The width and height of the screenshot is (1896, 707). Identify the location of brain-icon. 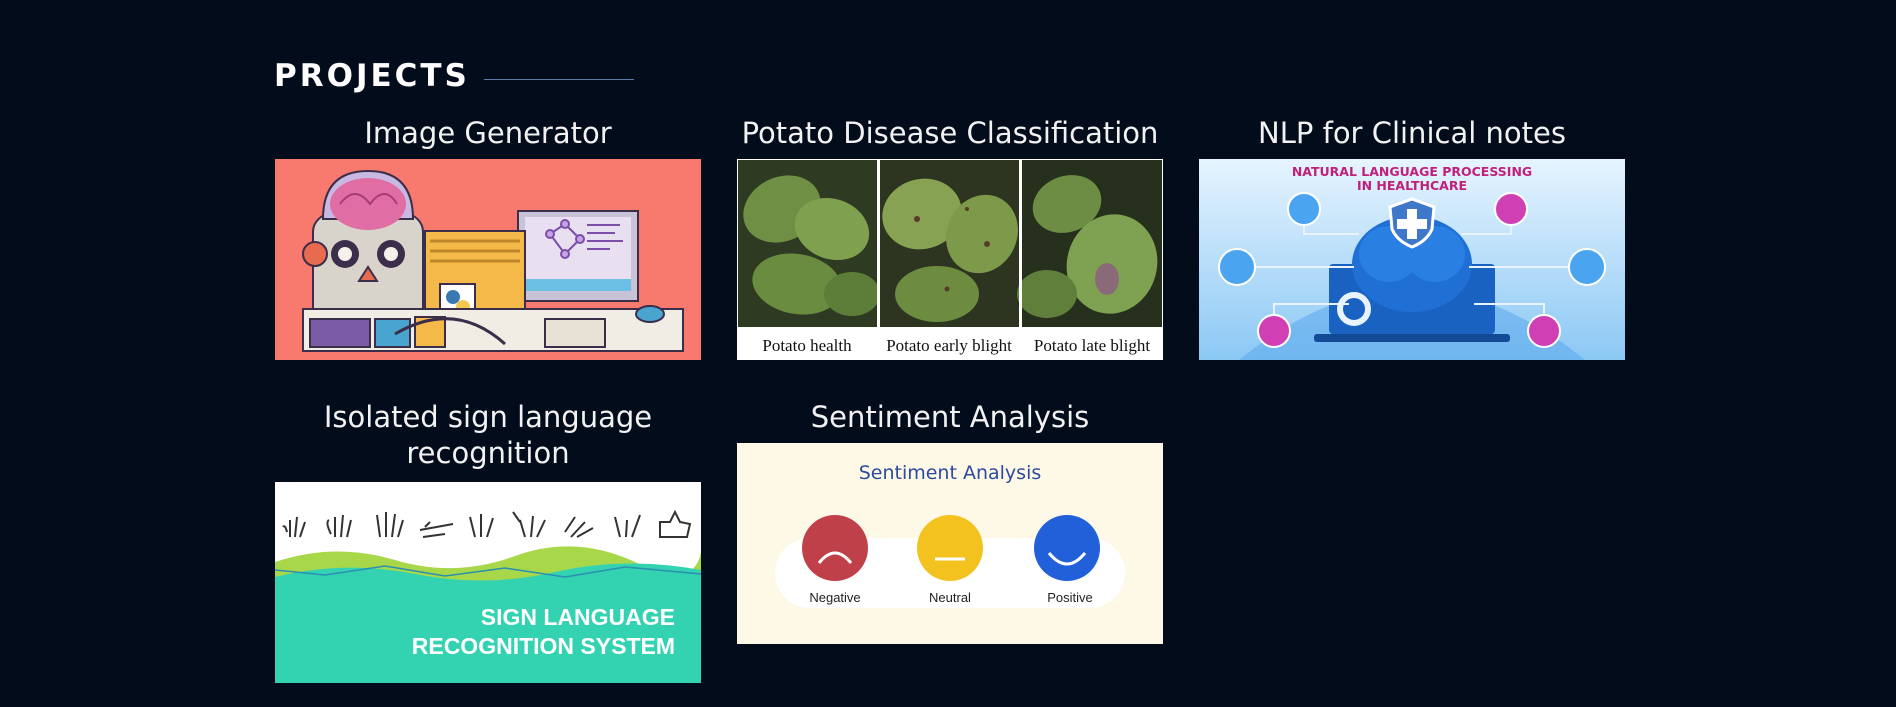
(368, 204).